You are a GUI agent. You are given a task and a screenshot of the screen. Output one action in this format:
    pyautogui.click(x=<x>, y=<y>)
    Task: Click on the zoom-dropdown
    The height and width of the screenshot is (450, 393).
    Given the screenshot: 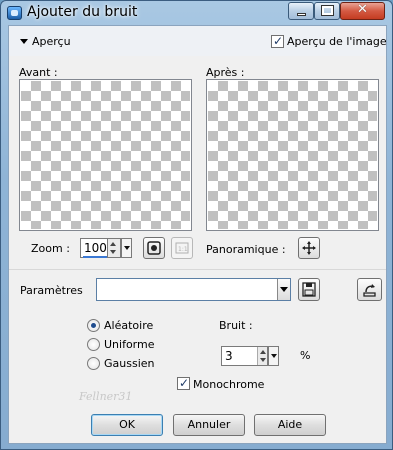 What is the action you would take?
    pyautogui.click(x=126, y=248)
    